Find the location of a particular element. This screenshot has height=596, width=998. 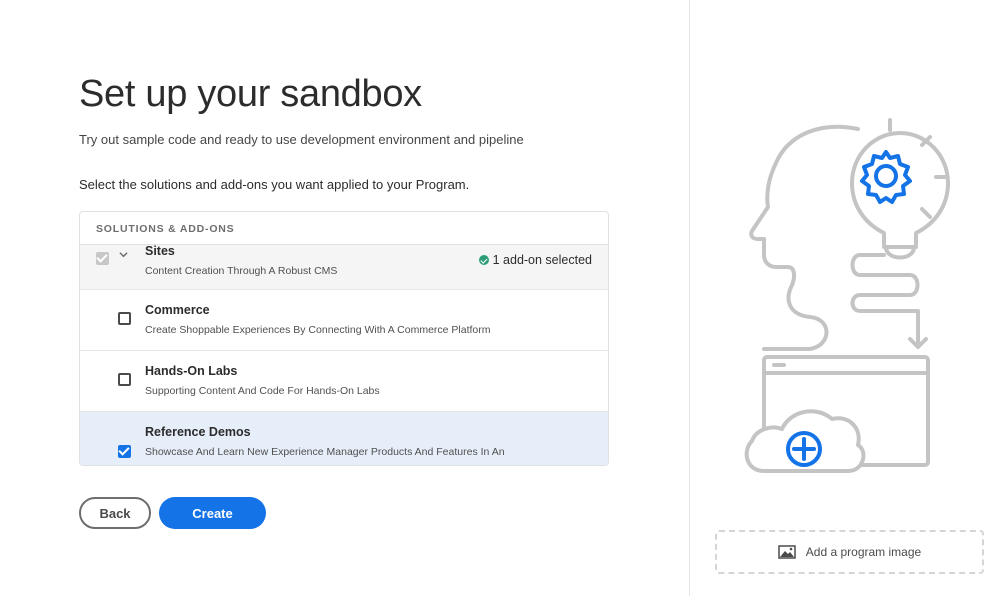

chevron-down-icon is located at coordinates (123, 254).